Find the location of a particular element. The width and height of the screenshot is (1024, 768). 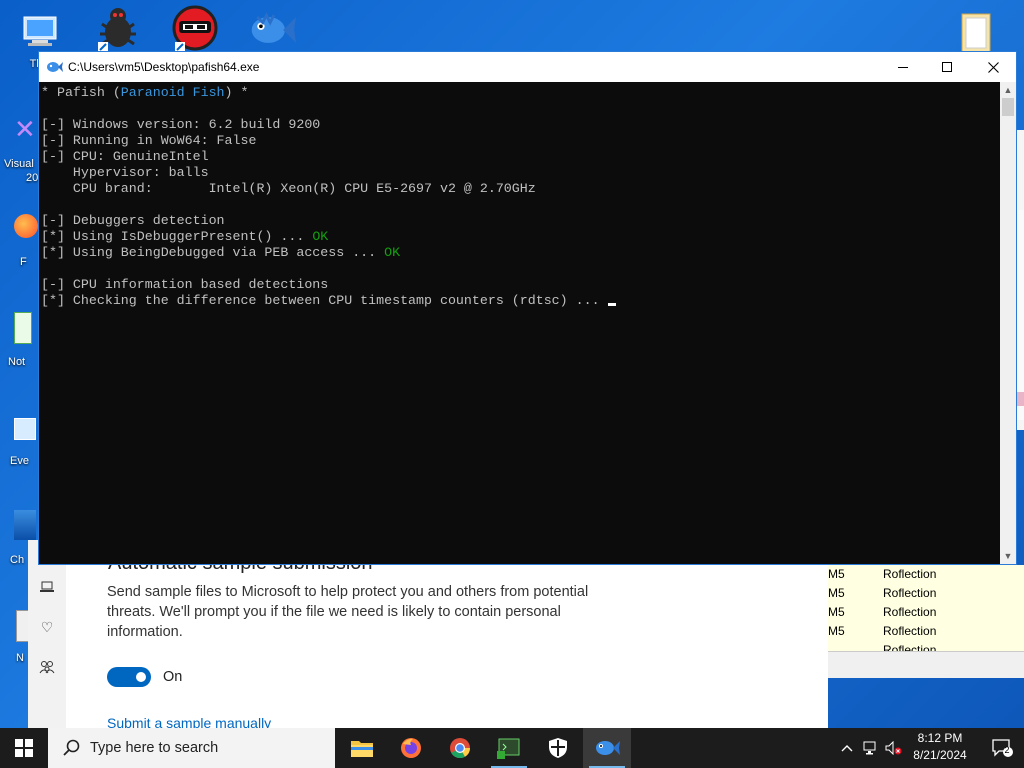

bug-icon is located at coordinates (118, 28).